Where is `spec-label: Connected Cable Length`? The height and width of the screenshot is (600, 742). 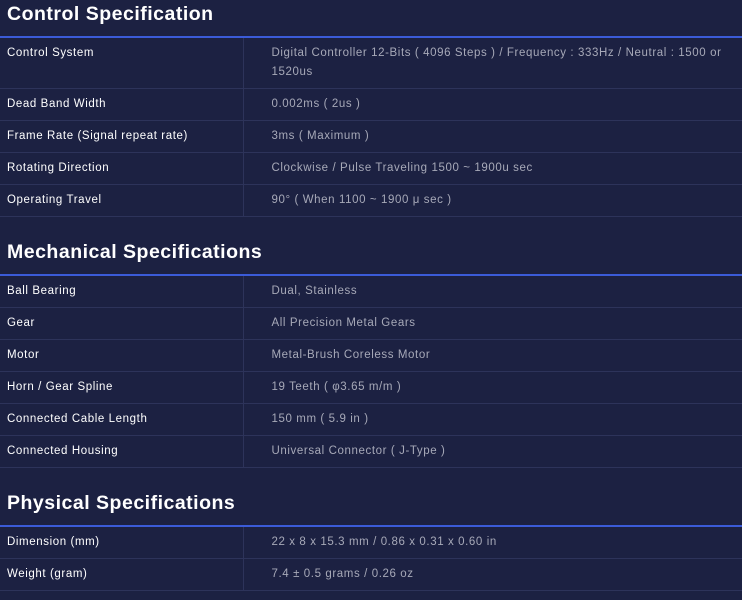
spec-label: Connected Cable Length is located at coordinates (122, 419).